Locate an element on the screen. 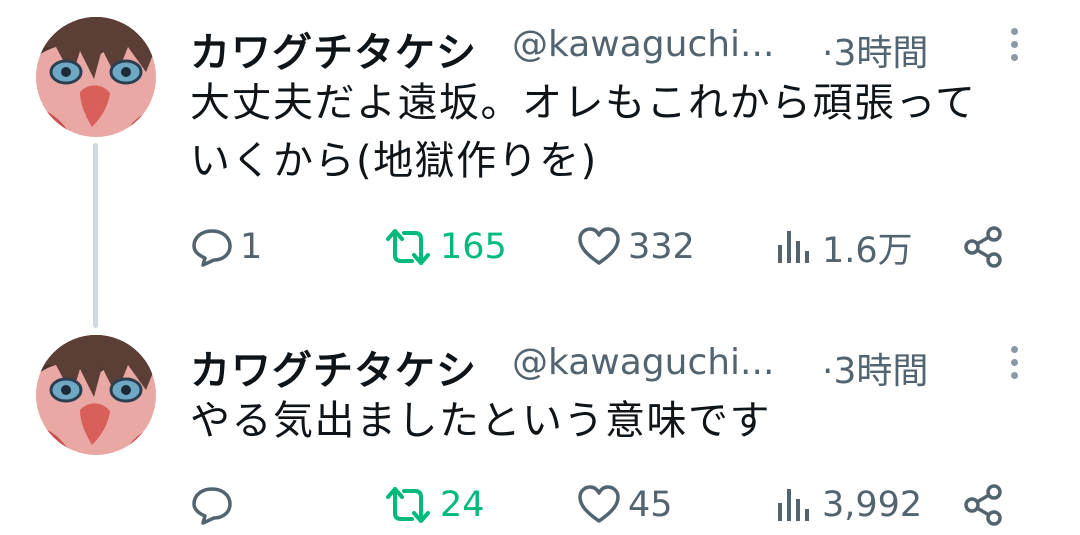  reply-button is located at coordinates (215, 505).